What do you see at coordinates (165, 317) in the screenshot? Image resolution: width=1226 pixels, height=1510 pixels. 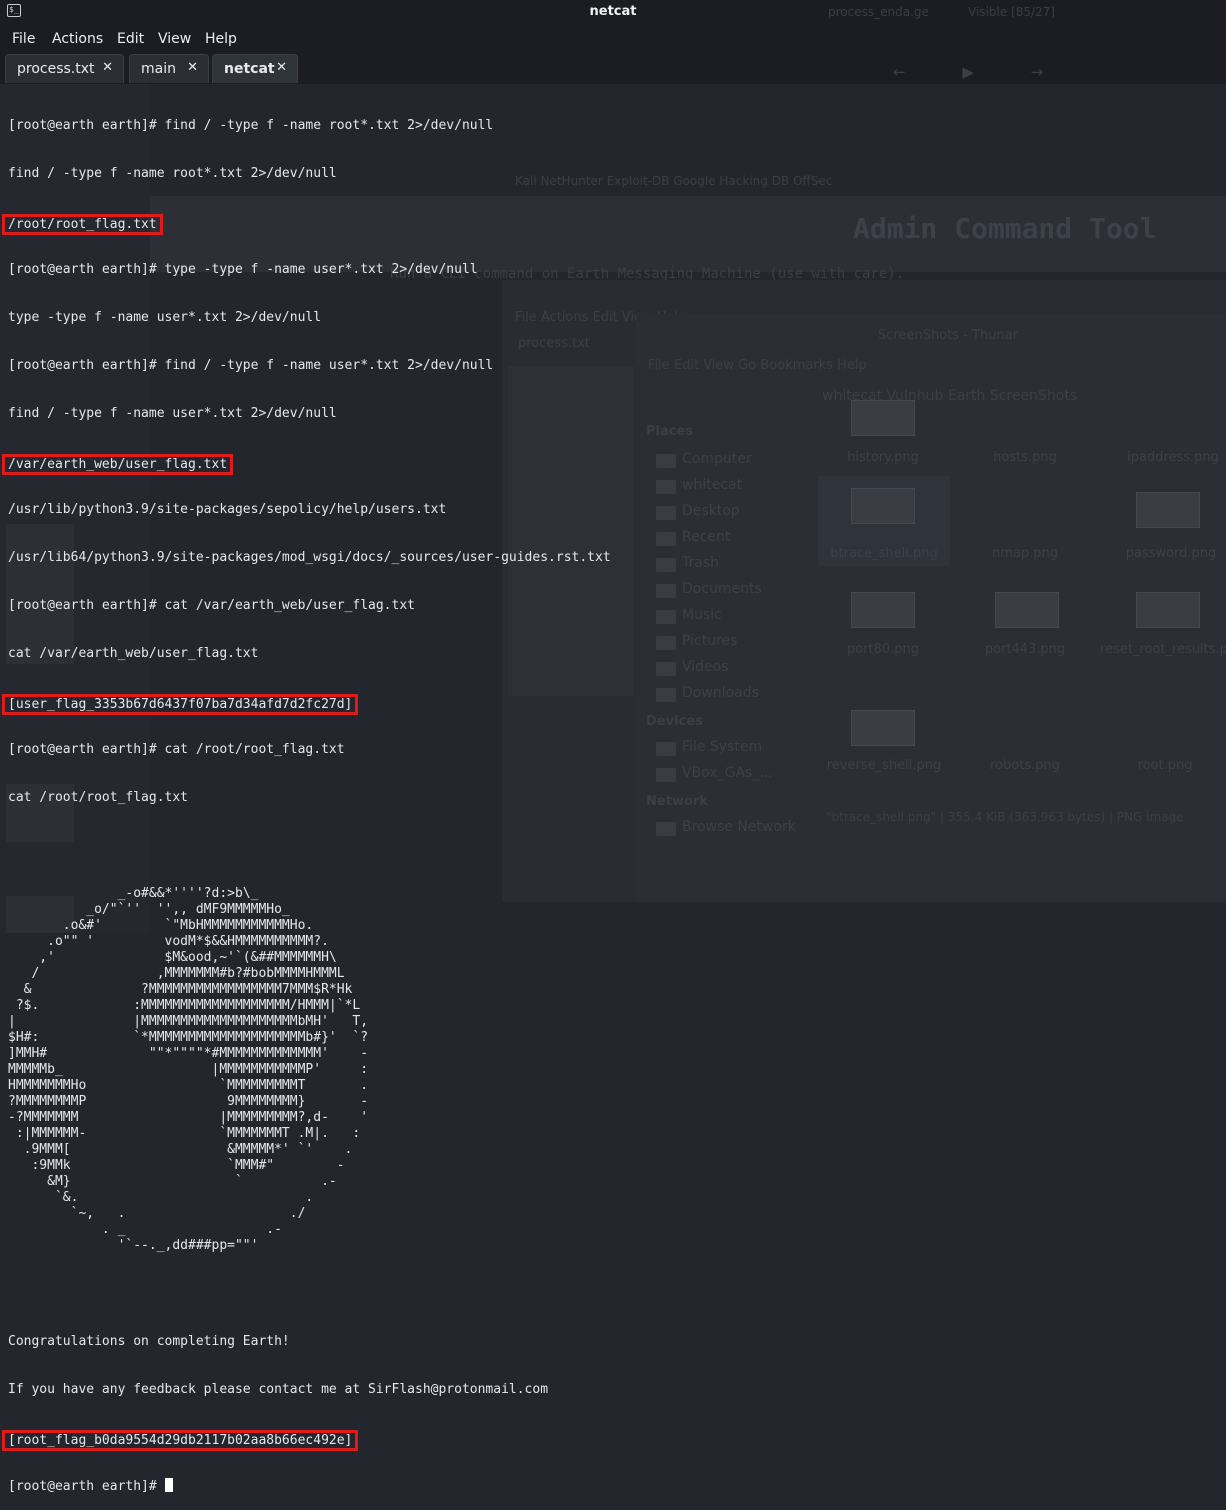 I see `terminal-line: type -type f -name user*.txt 2>/dev/null` at bounding box center [165, 317].